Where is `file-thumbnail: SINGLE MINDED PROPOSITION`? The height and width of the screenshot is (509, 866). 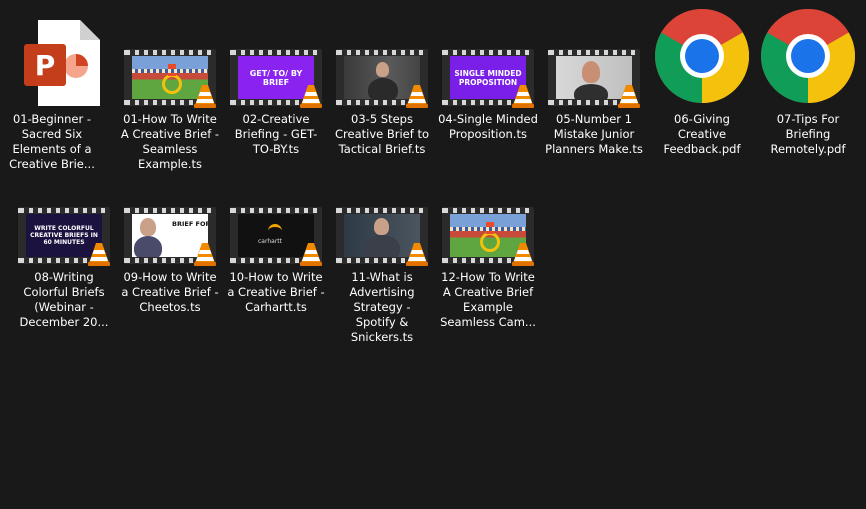
file-thumbnail: SINGLE MINDED PROPOSITION is located at coordinates (488, 58).